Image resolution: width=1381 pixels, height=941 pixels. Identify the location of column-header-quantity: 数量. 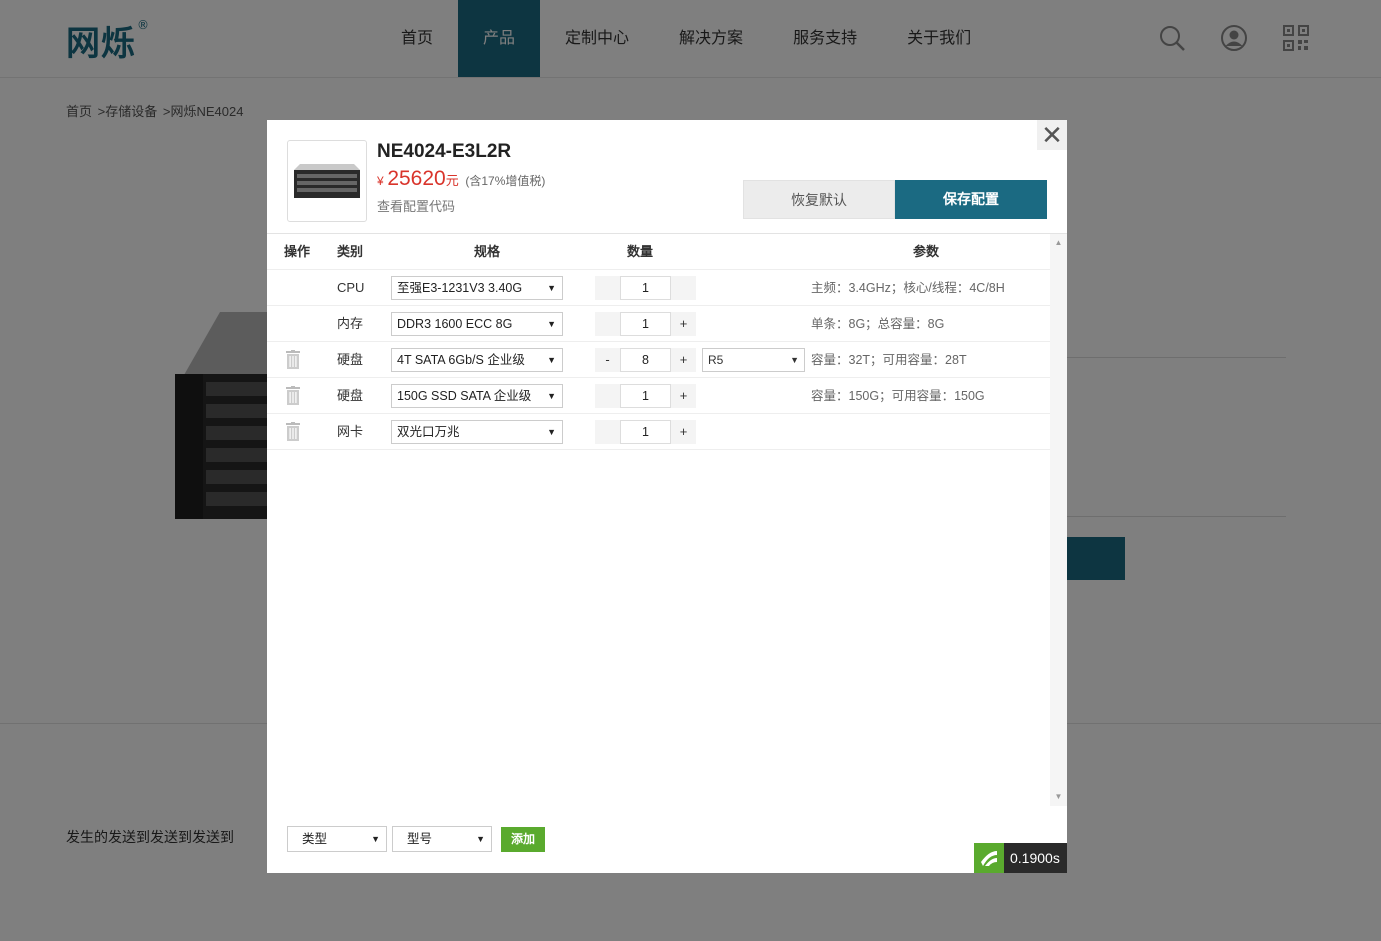
(640, 251).